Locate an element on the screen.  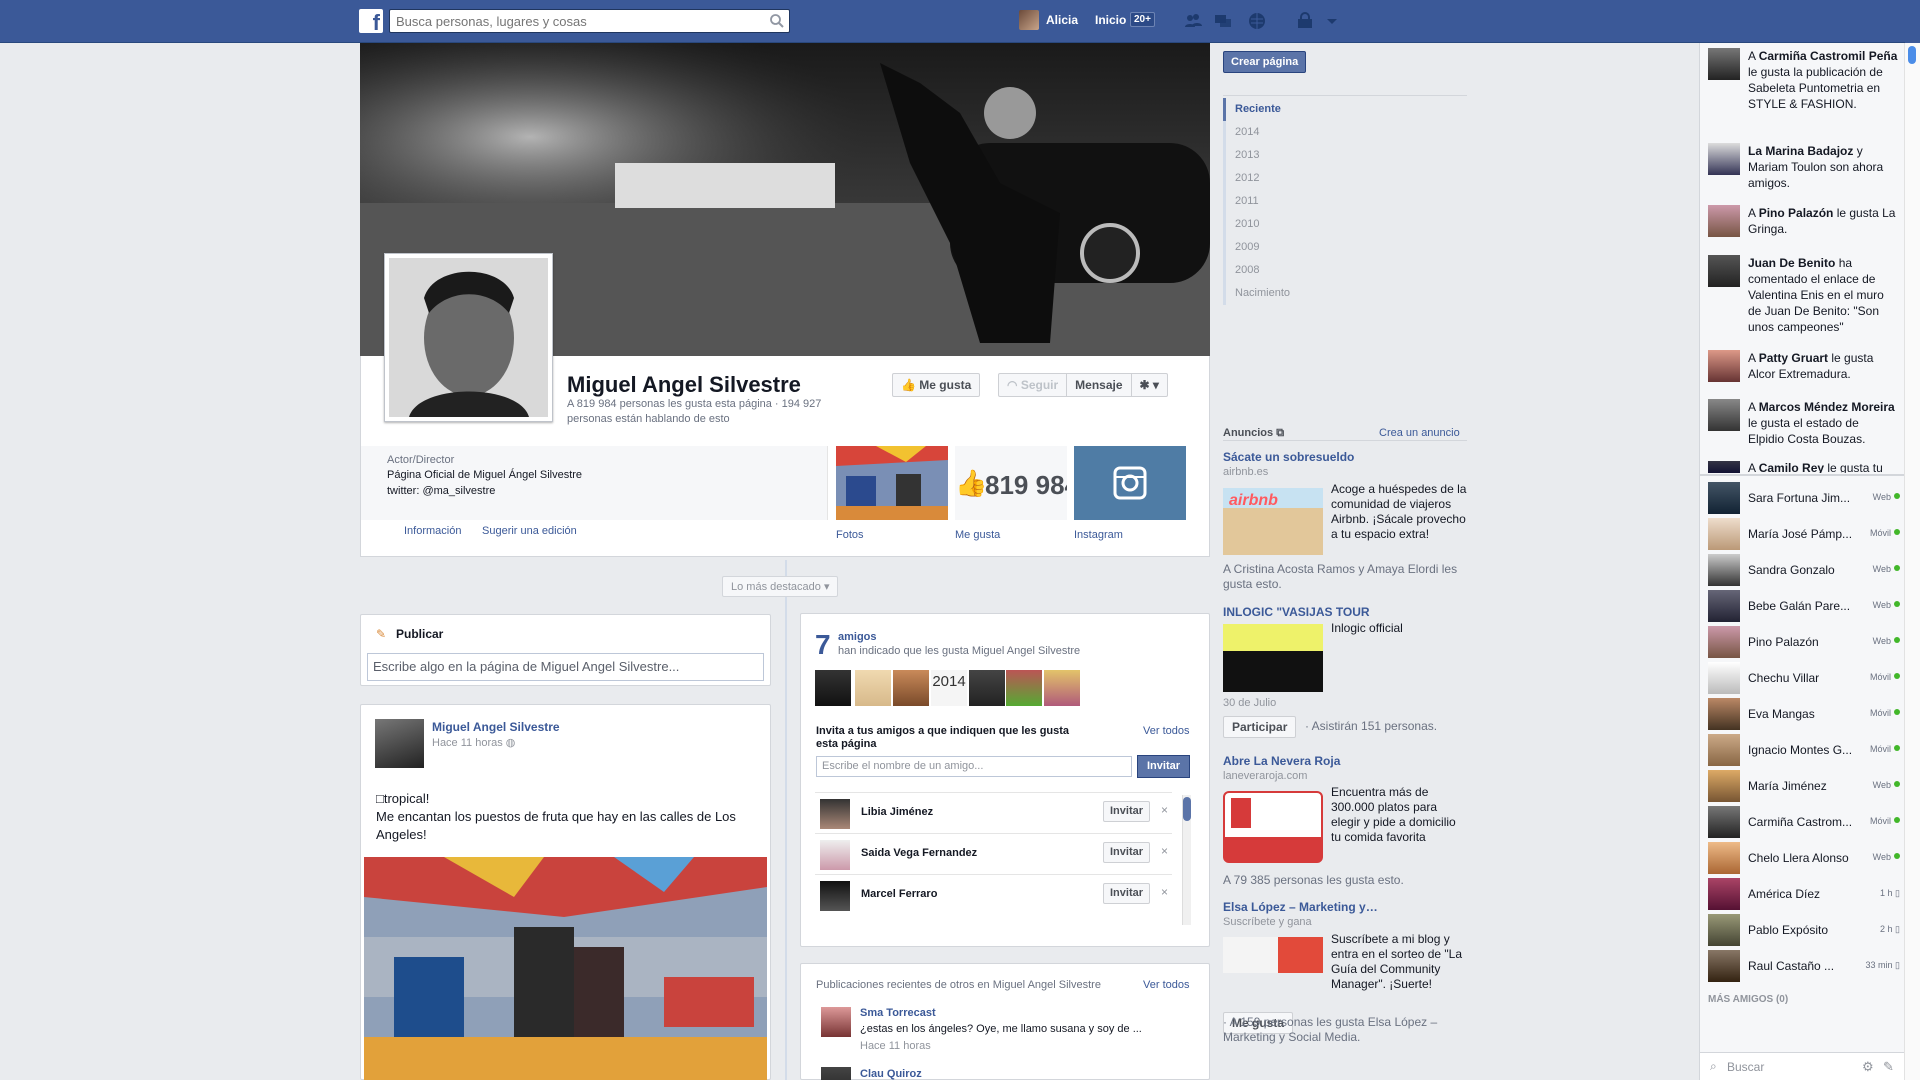
like-page-button: 👍 Me gusta is located at coordinates (936, 385).